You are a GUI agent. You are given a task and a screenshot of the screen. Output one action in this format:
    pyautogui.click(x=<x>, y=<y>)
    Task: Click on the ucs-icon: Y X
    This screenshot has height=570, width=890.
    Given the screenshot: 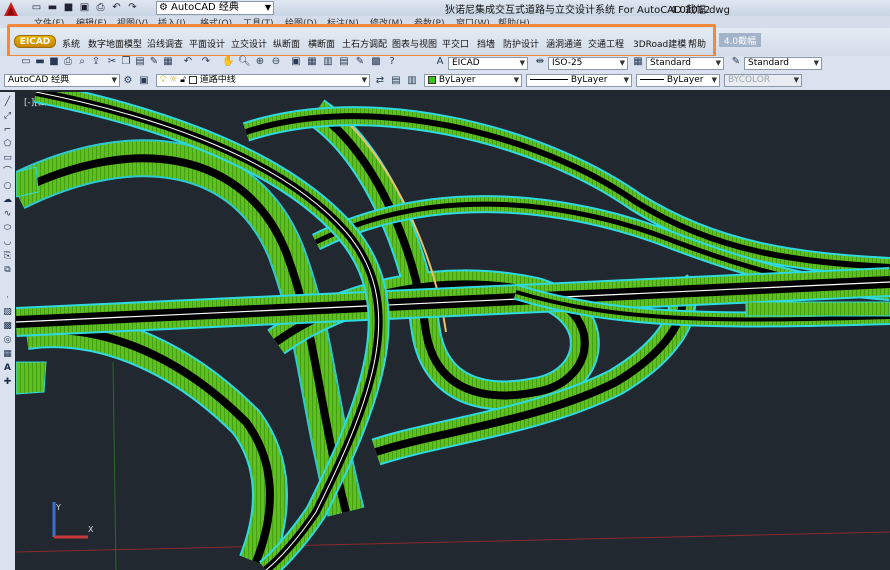 What is the action you would take?
    pyautogui.click(x=73, y=520)
    